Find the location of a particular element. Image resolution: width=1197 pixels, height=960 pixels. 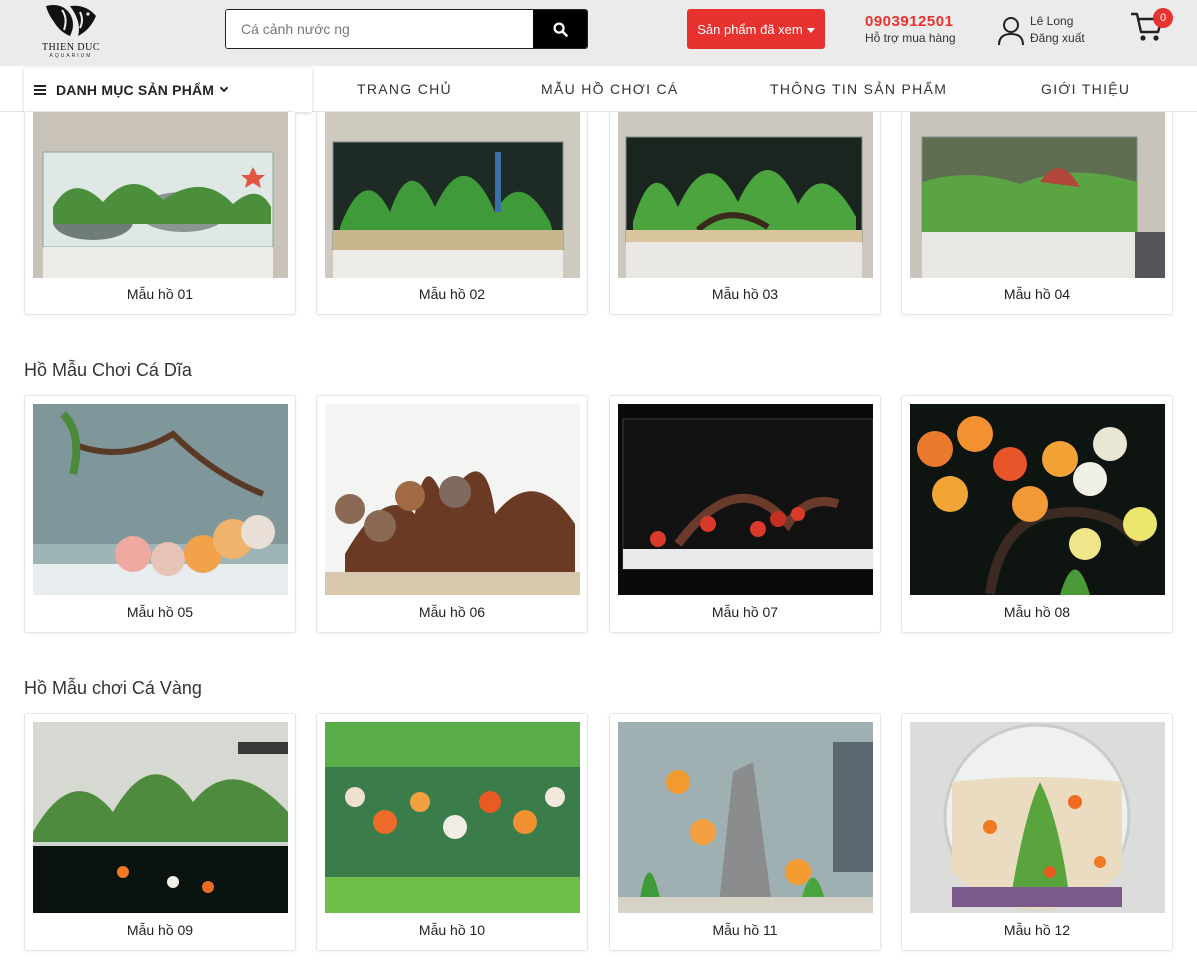

product-card: Mẫu hồ 05 is located at coordinates (160, 514).